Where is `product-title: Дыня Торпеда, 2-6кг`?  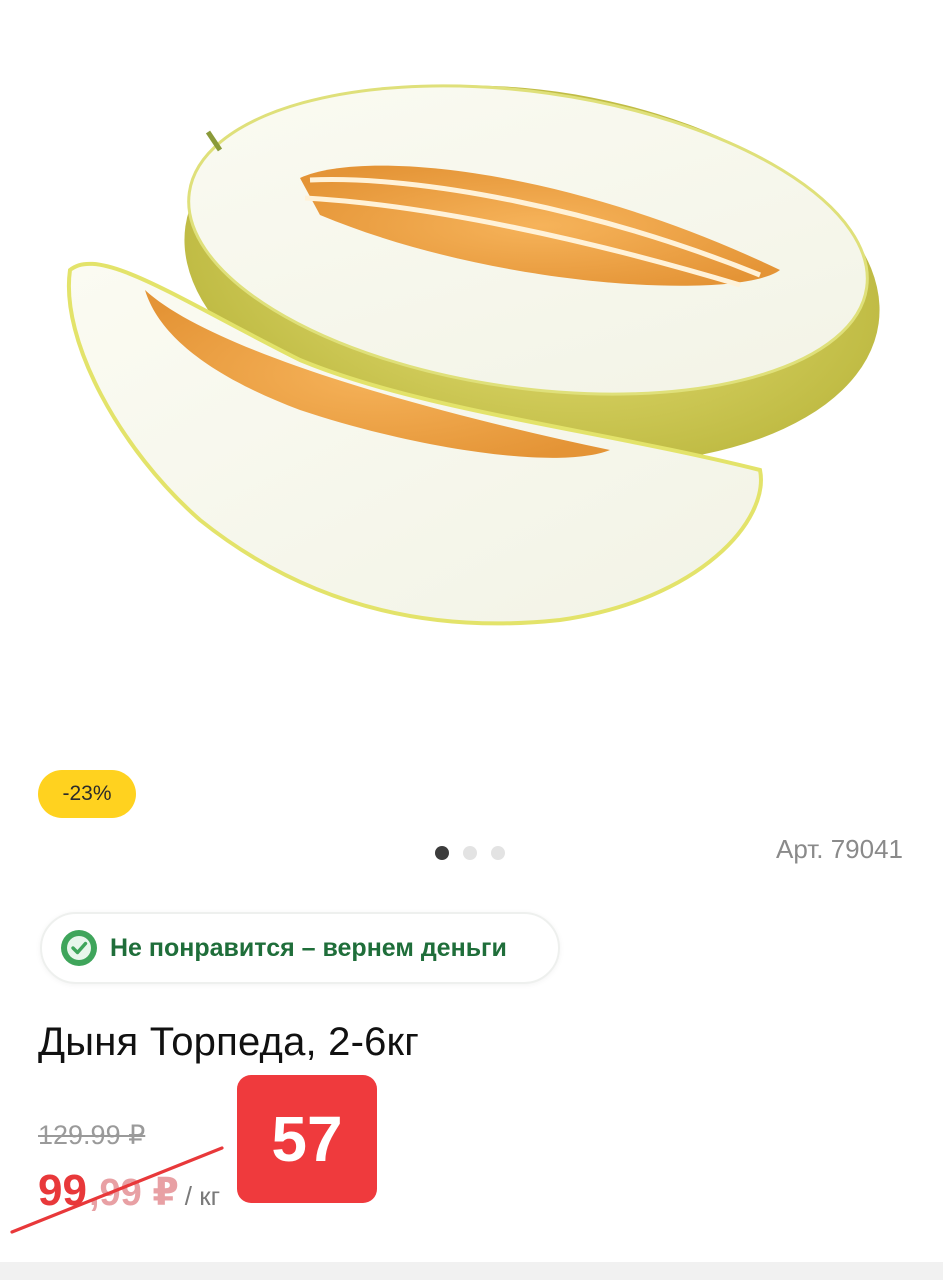
product-title: Дыня Торпеда, 2-6кг is located at coordinates (229, 1042).